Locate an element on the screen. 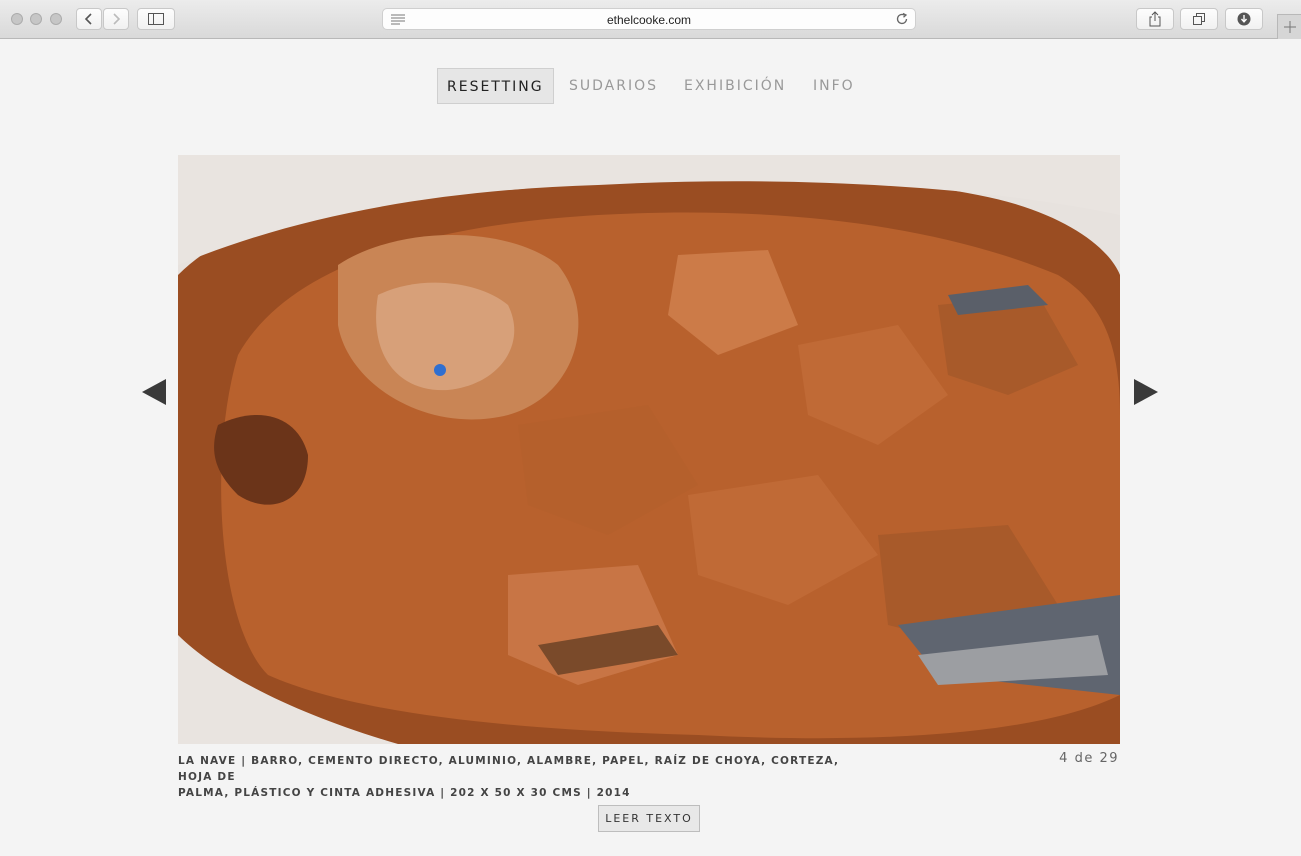  close-window-button is located at coordinates (17, 19).